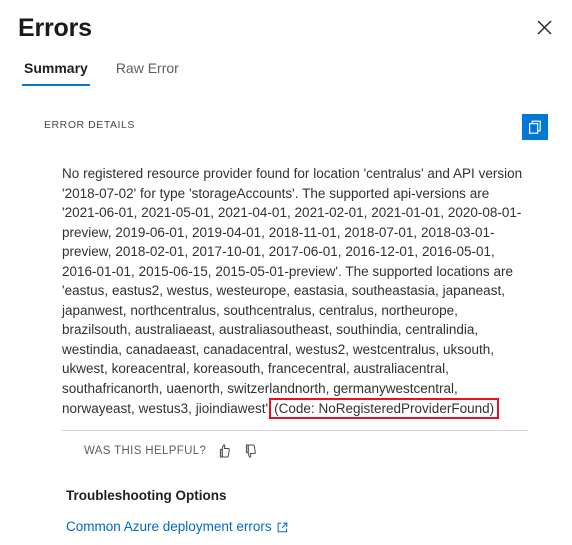 This screenshot has height=545, width=572. Describe the element at coordinates (55, 28) in the screenshot. I see `page-title: Errors` at that location.